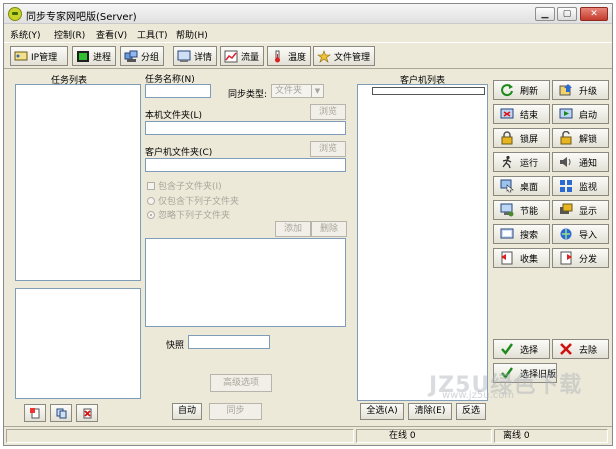  I want to click on process-icon, so click(83, 56).